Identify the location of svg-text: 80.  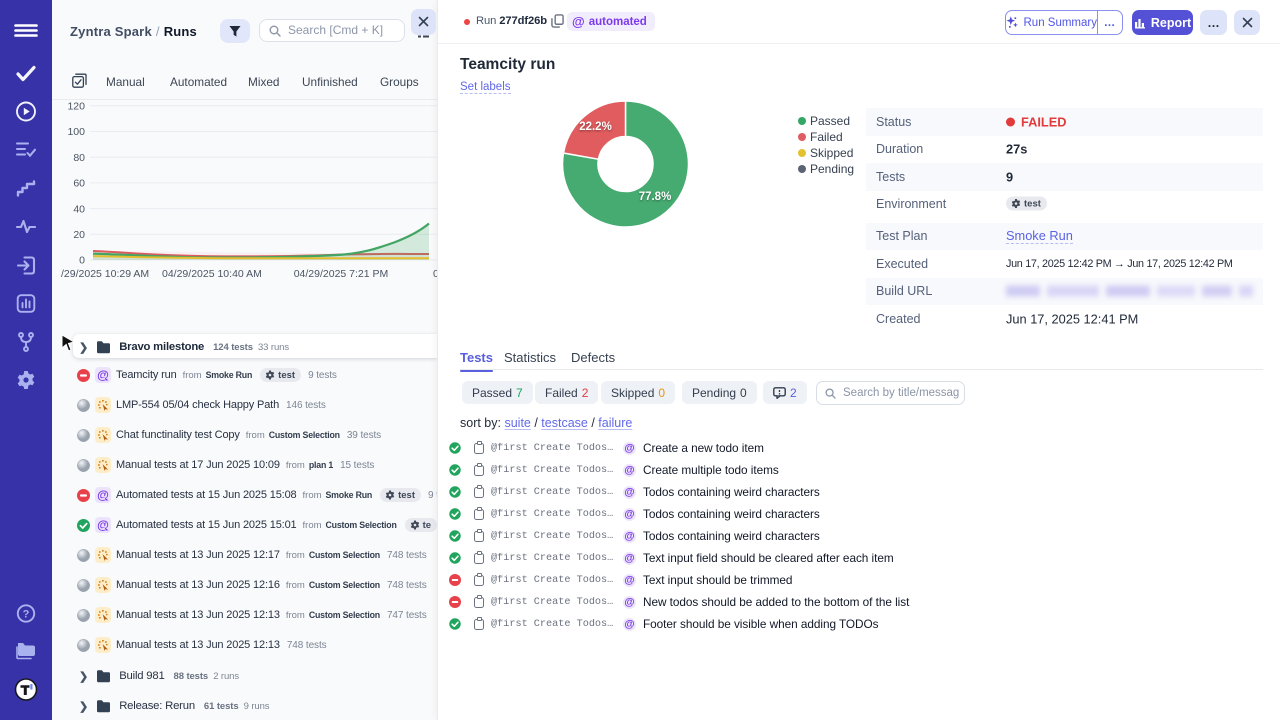
(79, 158).